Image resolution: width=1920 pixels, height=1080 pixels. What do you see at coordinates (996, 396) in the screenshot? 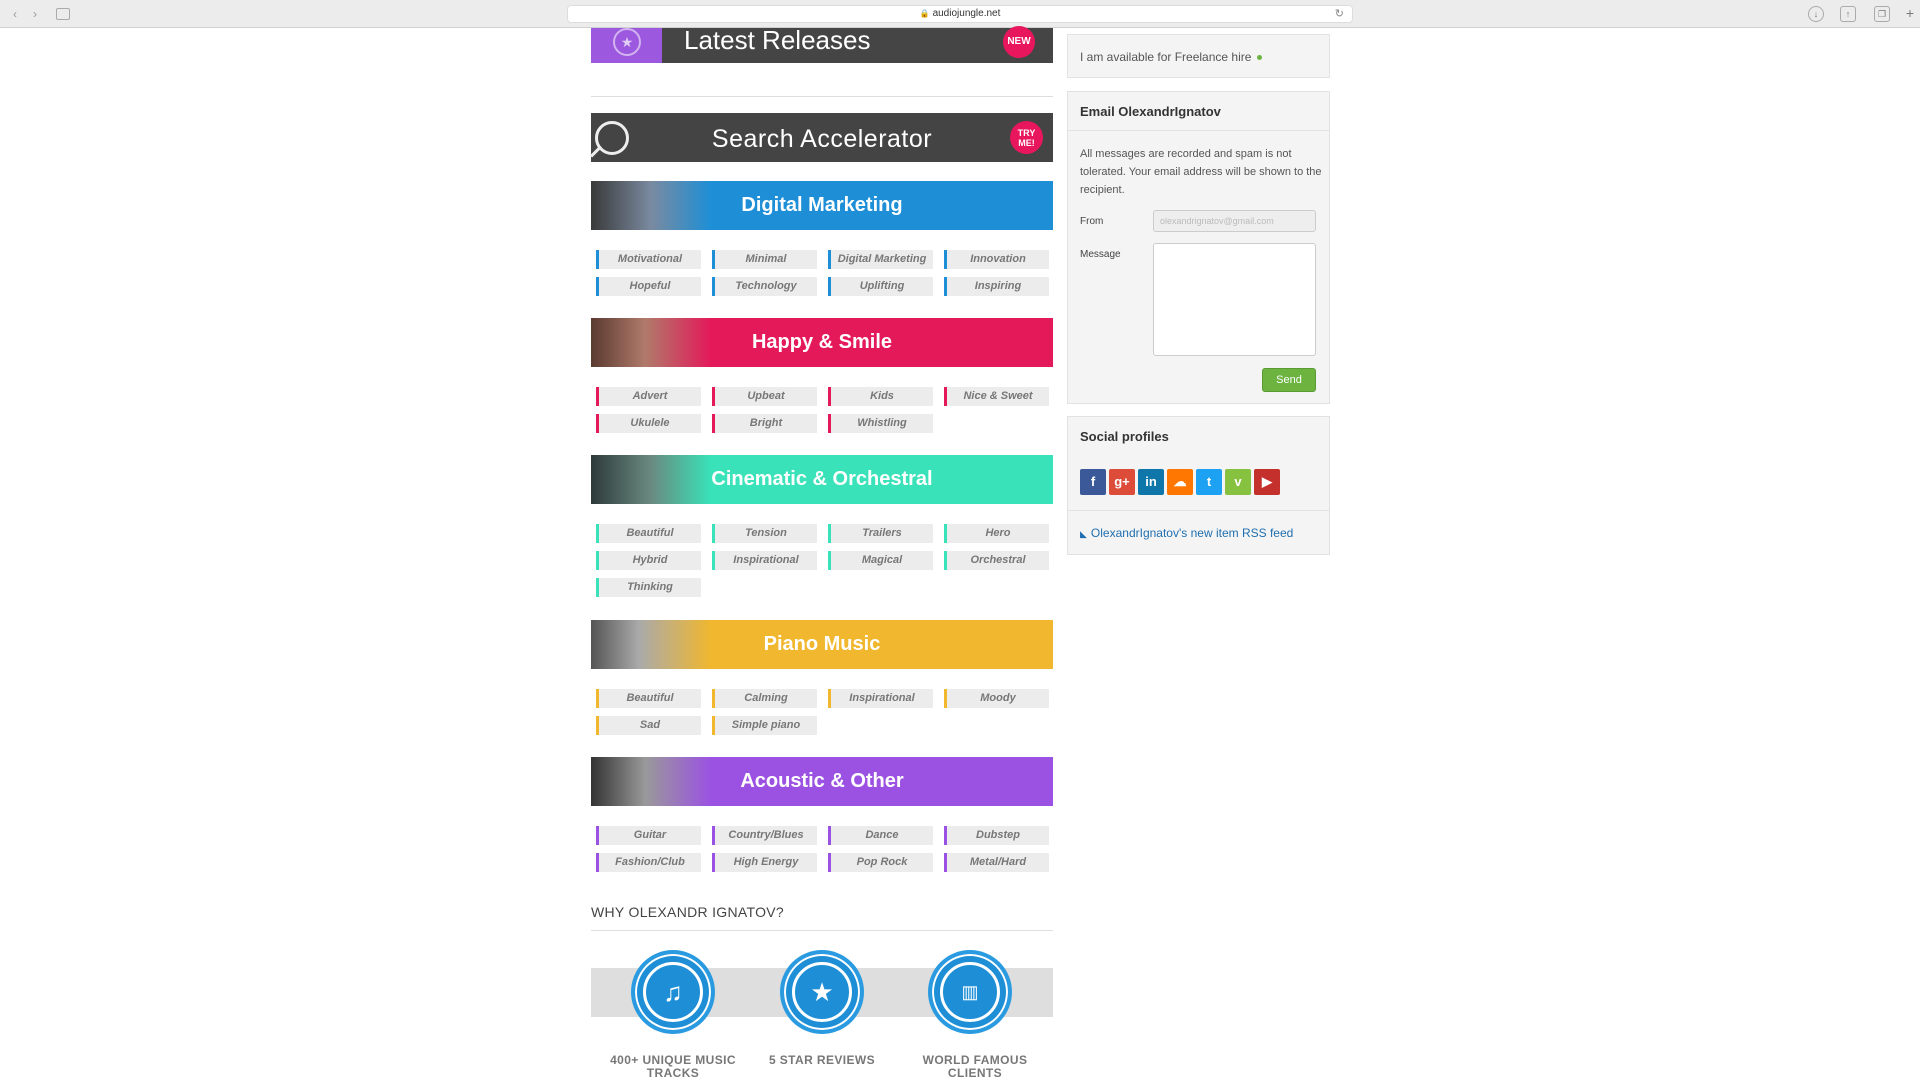
I see `tag-link: Nice & Sweet` at bounding box center [996, 396].